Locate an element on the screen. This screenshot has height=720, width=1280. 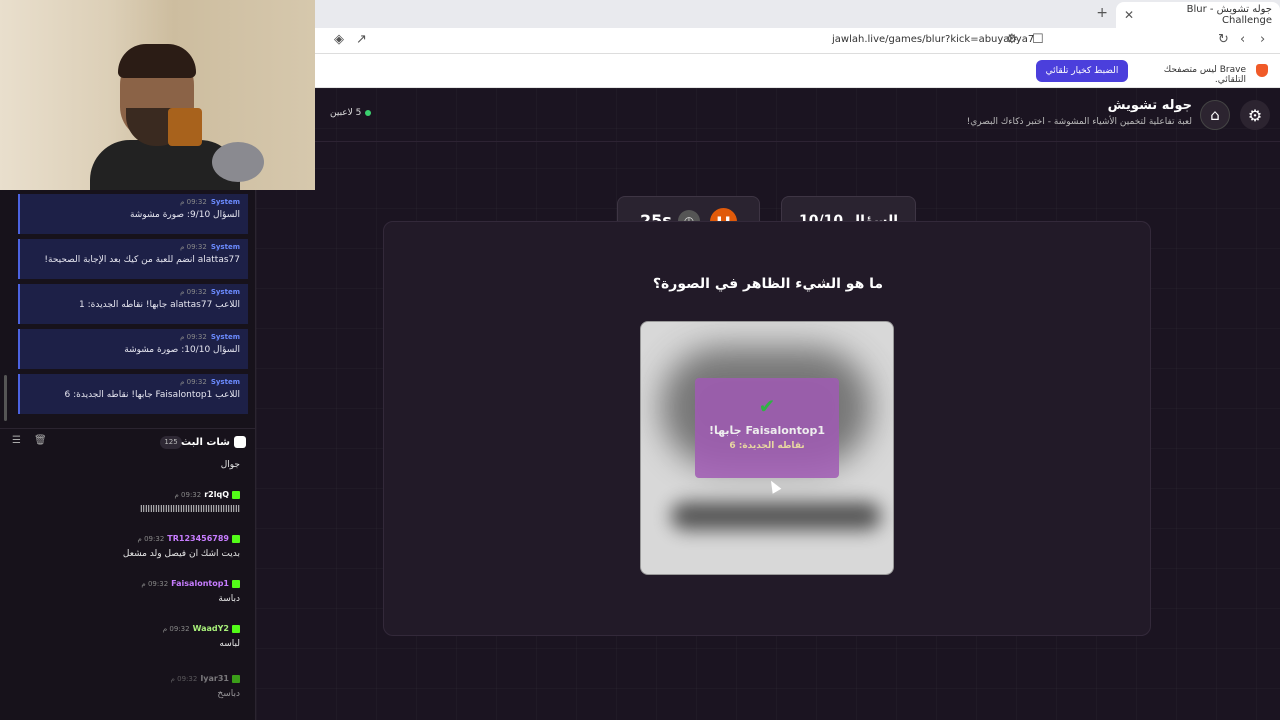
message-text: السؤال 9/10: صورة مشوشة is located at coordinates (184, 215).